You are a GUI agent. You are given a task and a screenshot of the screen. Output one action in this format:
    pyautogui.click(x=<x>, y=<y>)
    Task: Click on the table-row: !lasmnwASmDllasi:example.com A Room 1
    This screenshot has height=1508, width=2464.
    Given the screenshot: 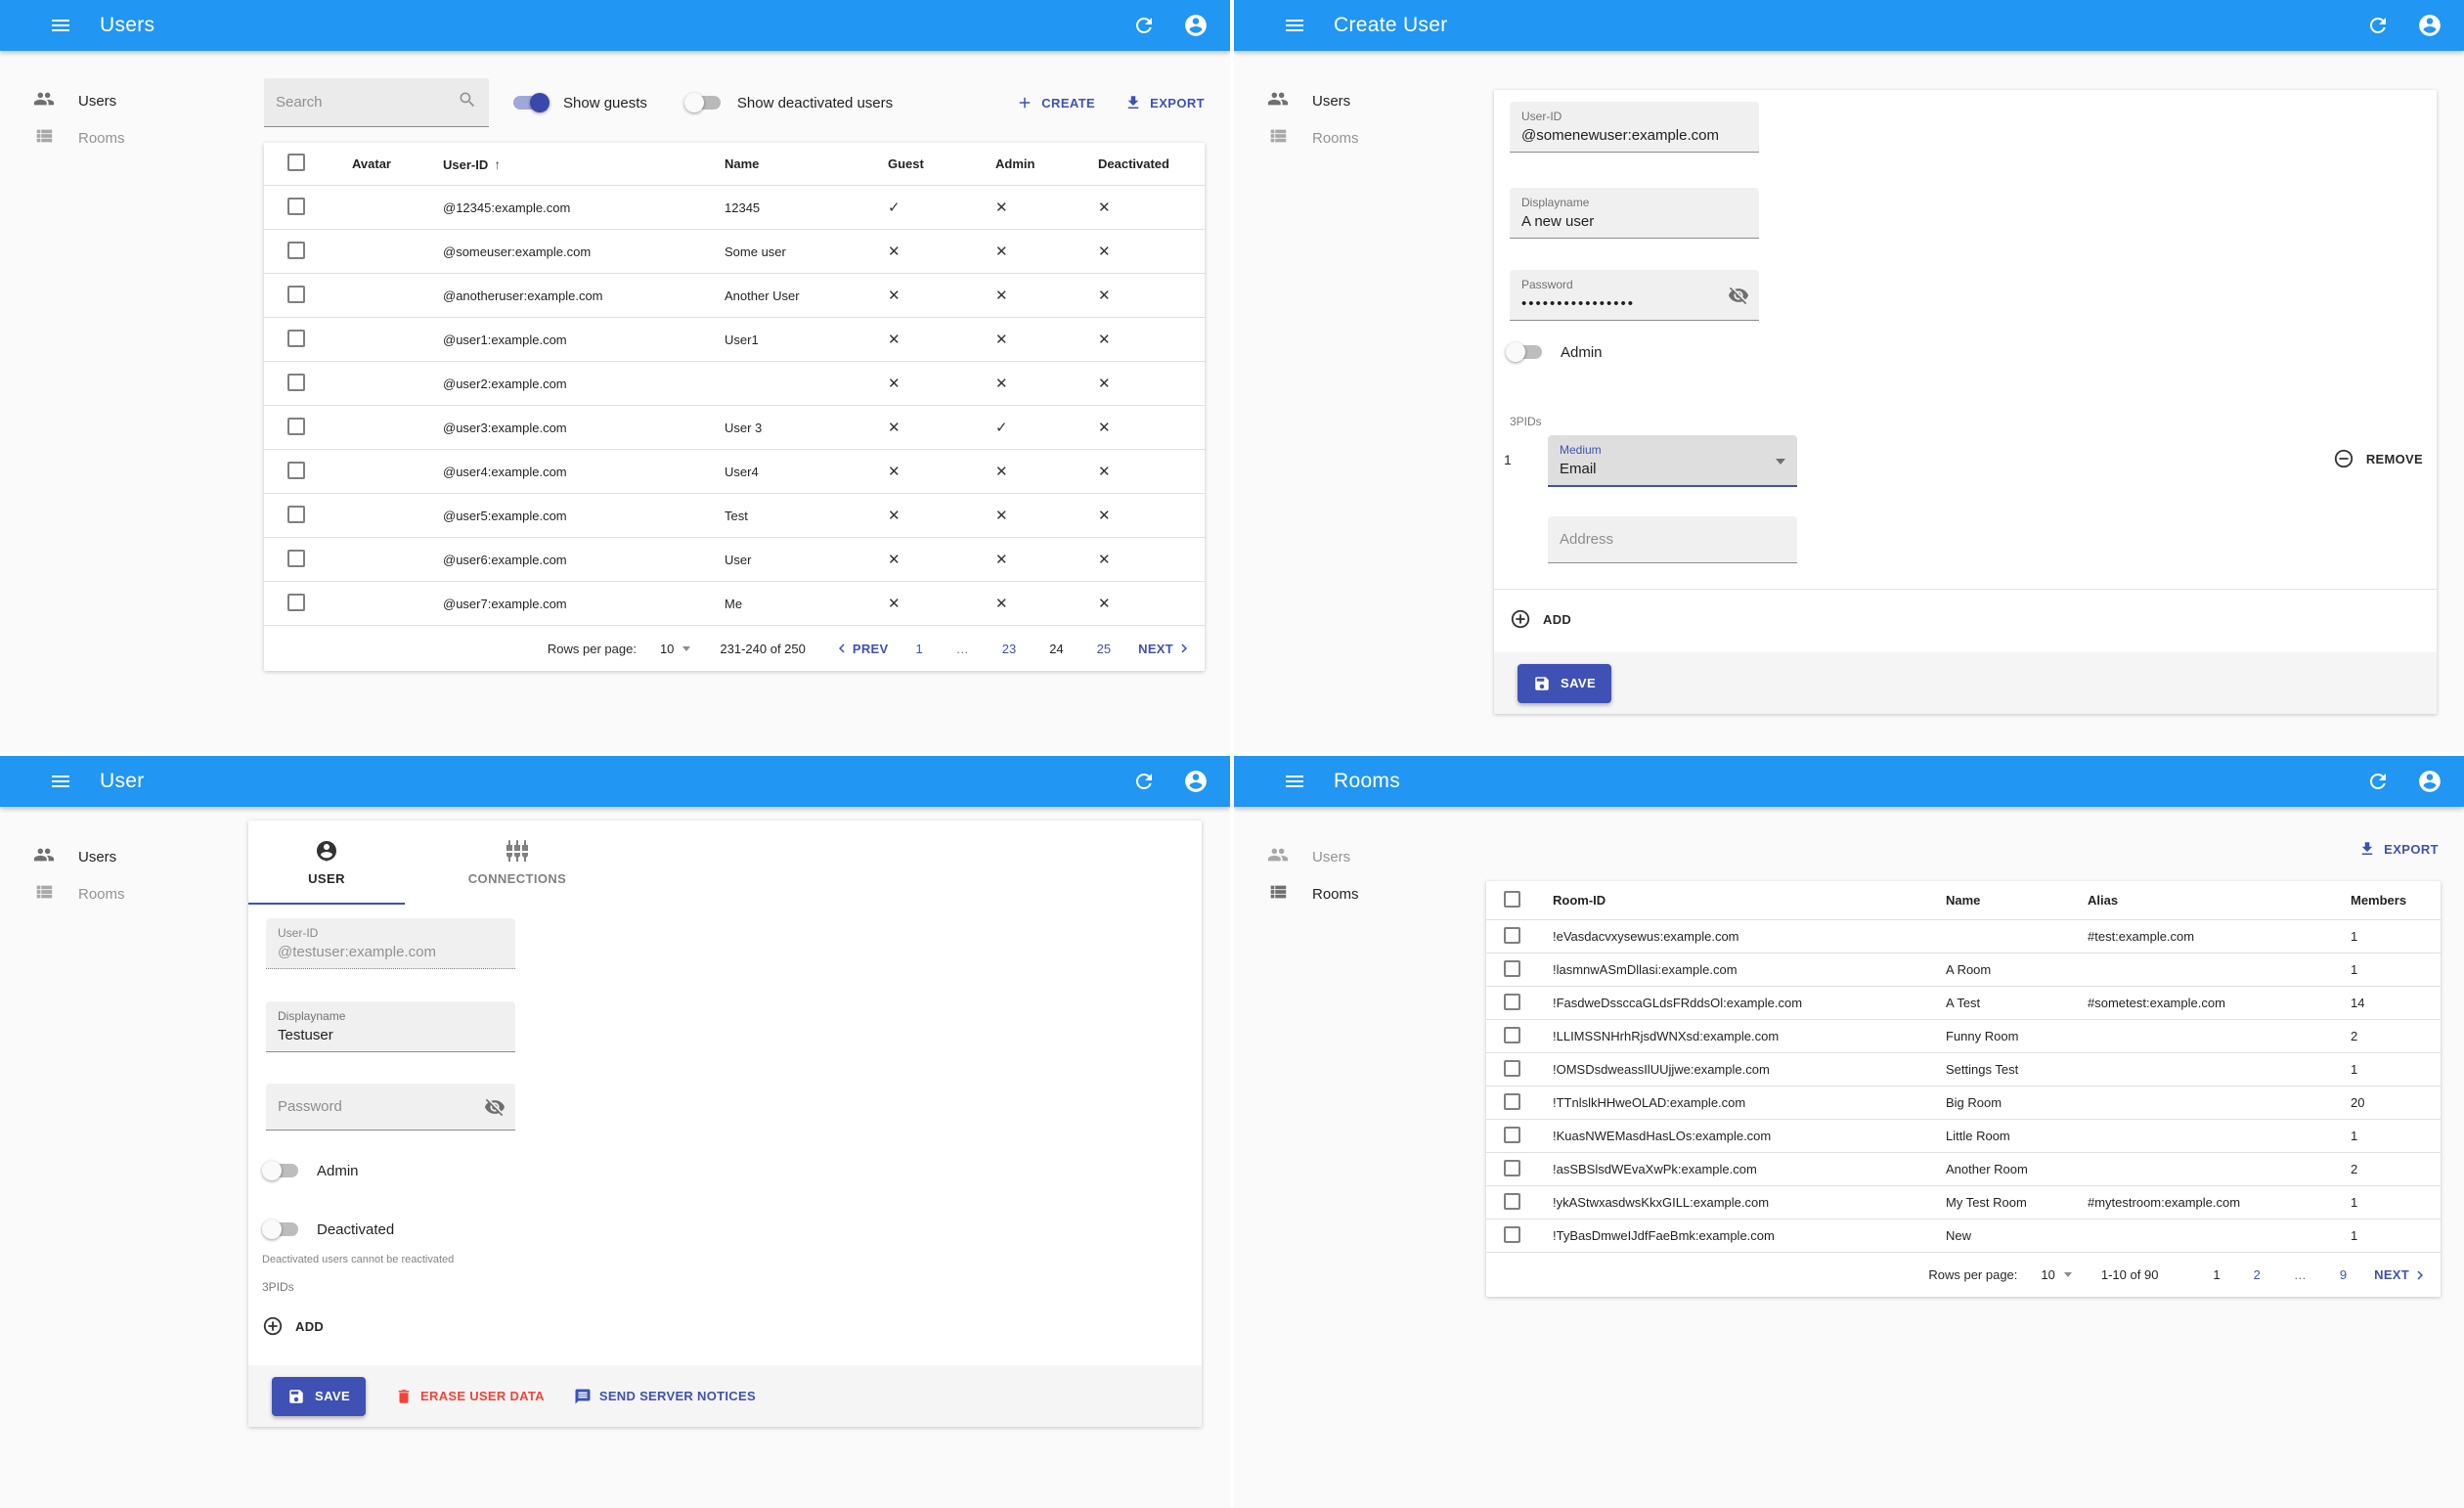 What is the action you would take?
    pyautogui.click(x=1963, y=970)
    